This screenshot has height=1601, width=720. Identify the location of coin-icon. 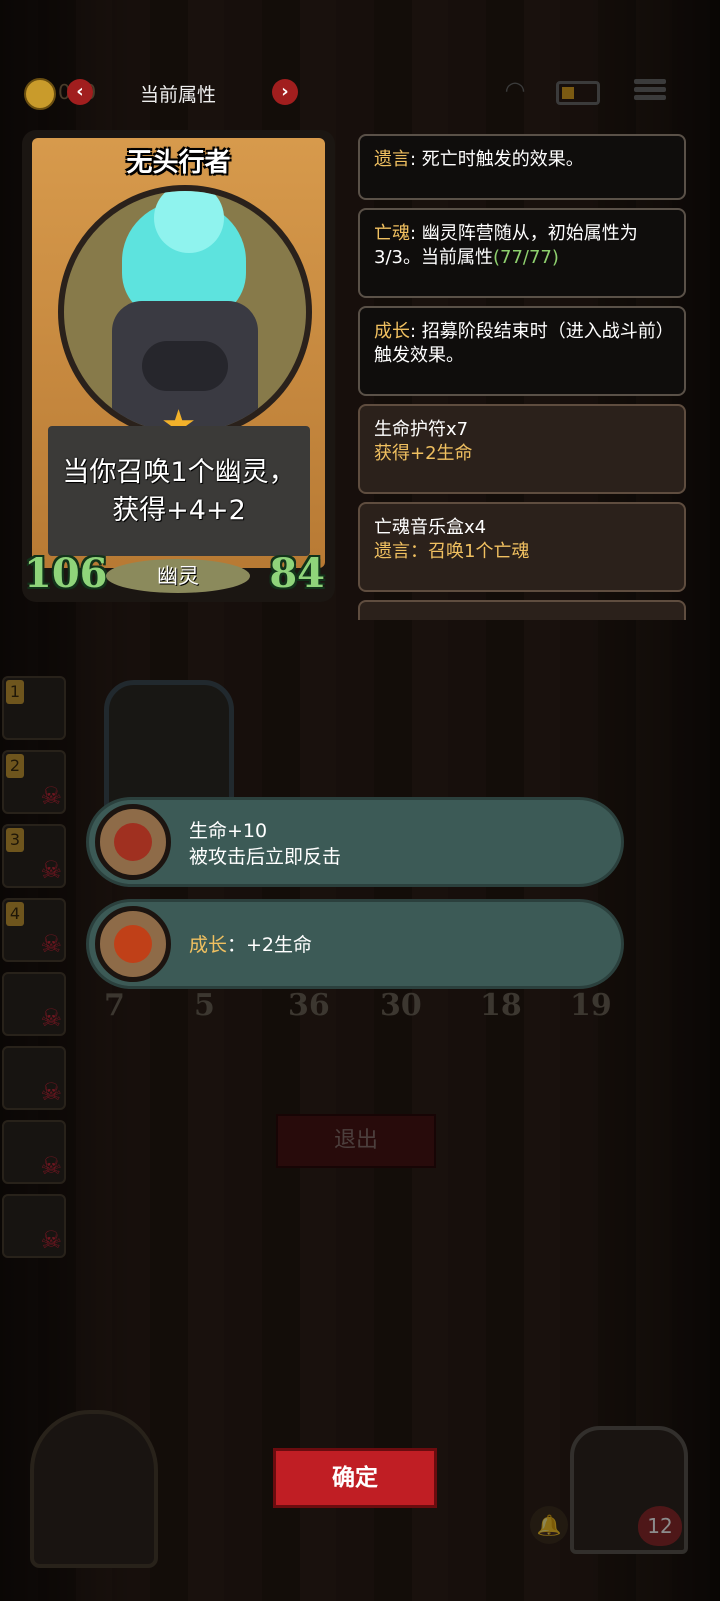
(40, 94).